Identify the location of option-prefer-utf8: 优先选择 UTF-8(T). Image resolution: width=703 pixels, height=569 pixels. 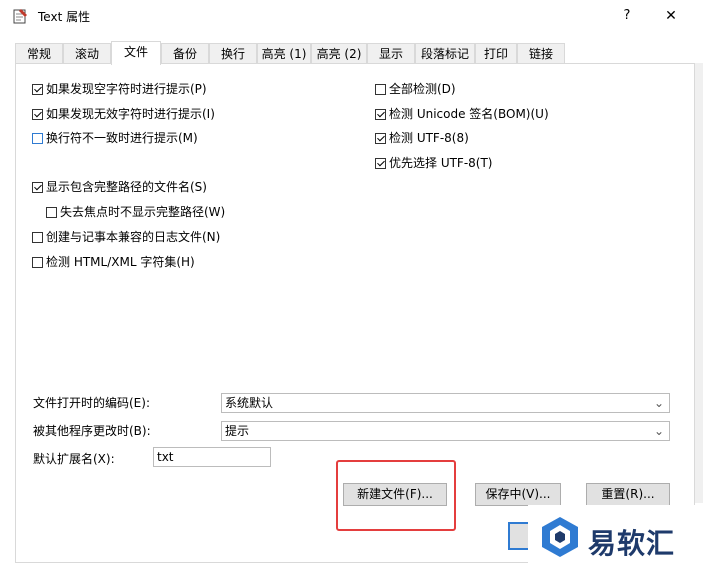
(434, 163).